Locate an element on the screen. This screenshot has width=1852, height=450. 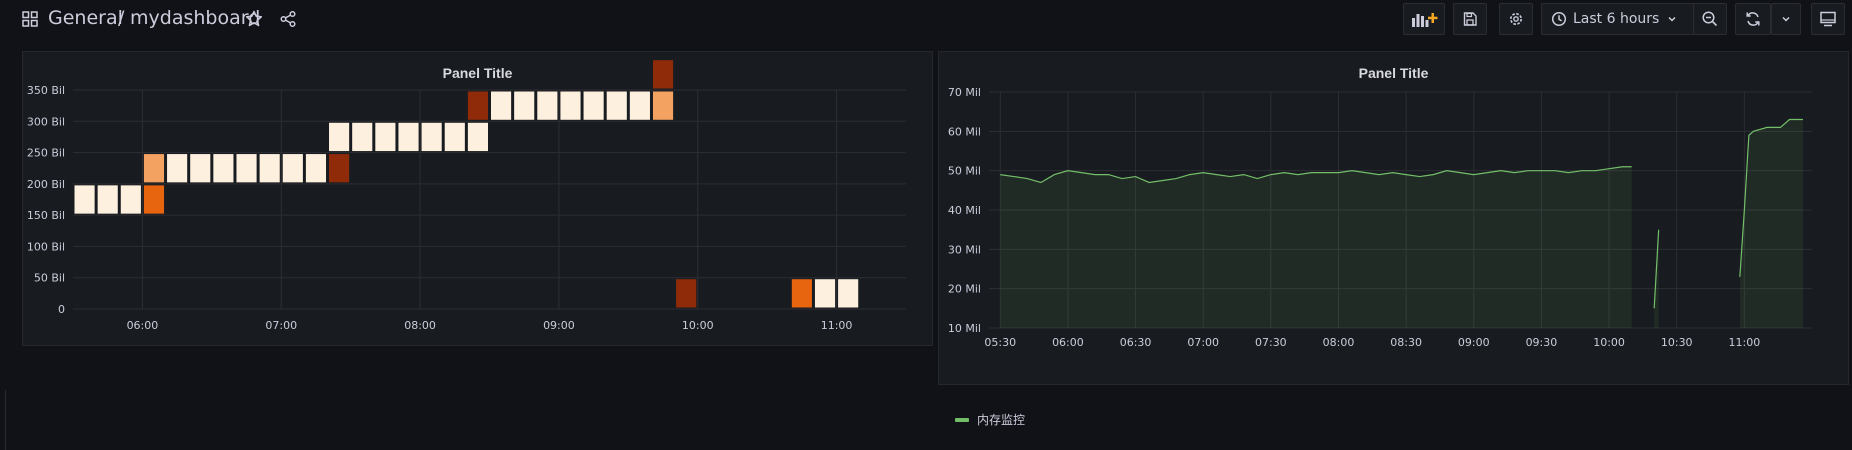
x-tick-label: 06:00 is located at coordinates (1068, 342).